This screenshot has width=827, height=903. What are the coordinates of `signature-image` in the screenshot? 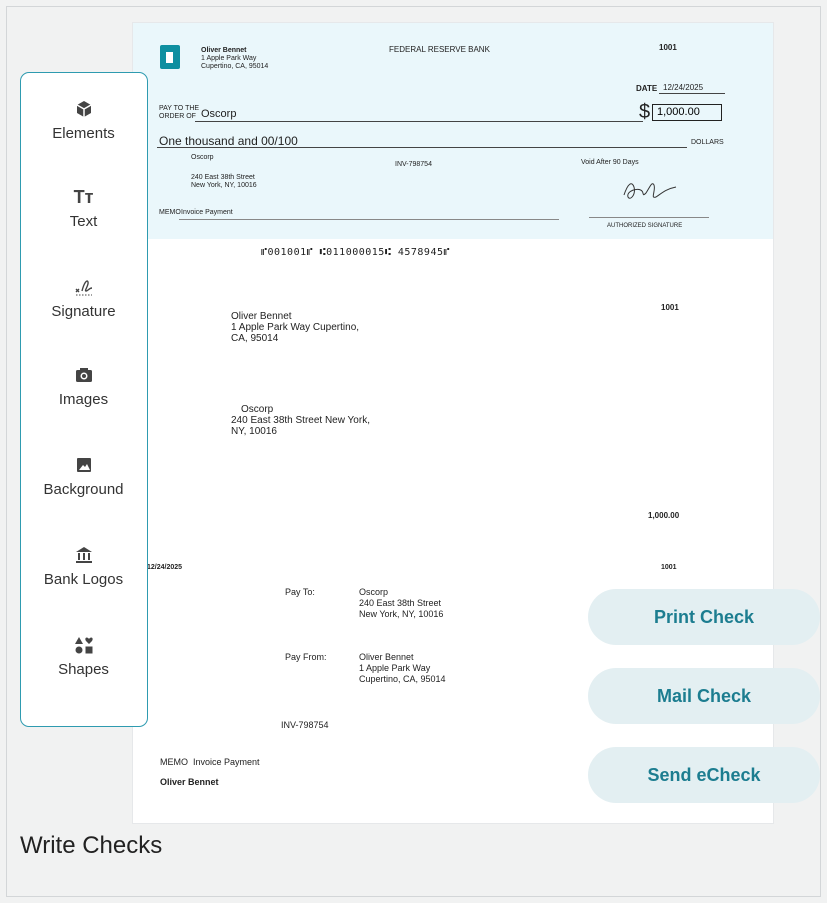 It's located at (653, 189).